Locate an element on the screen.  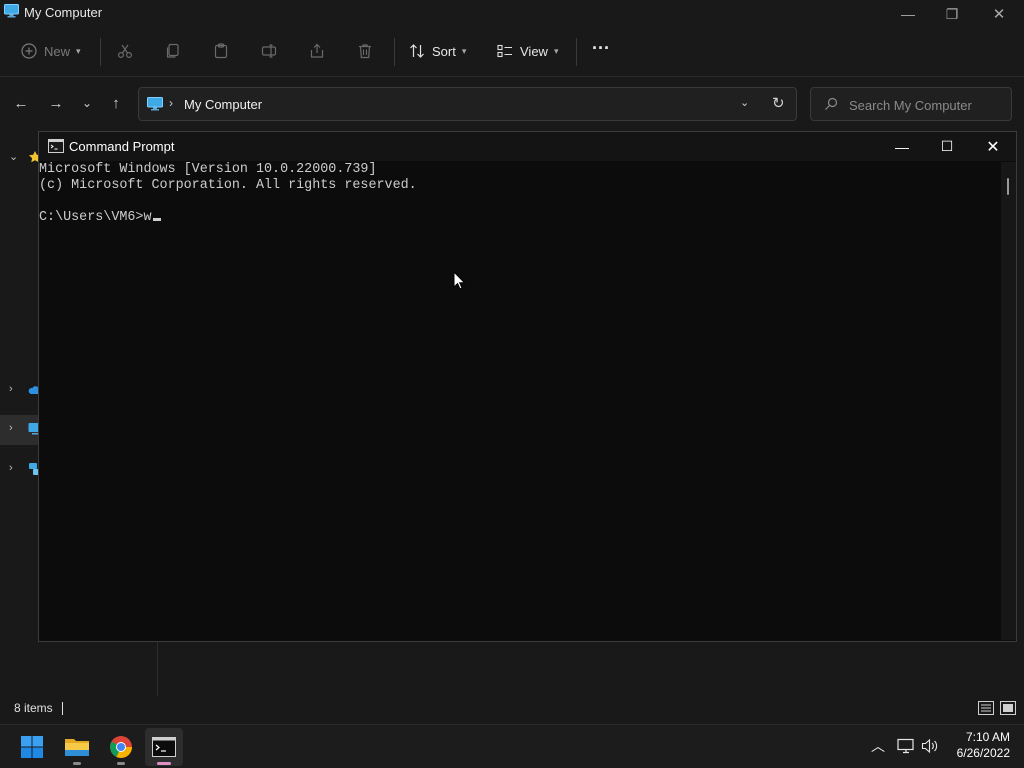
copy-button is located at coordinates (173, 51).